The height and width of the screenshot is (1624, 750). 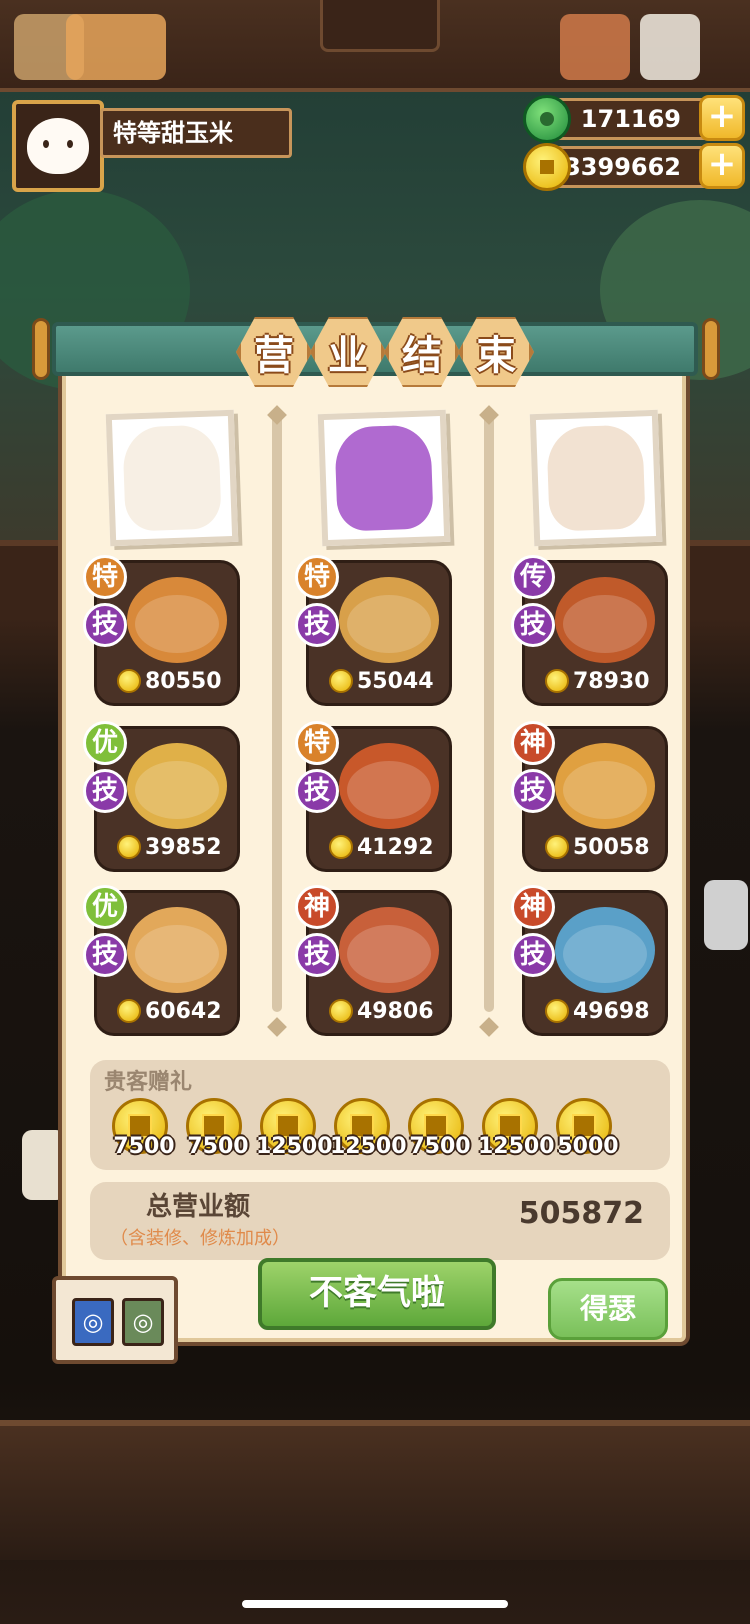 I want to click on gold-currency: 73399662 +, so click(x=634, y=167).